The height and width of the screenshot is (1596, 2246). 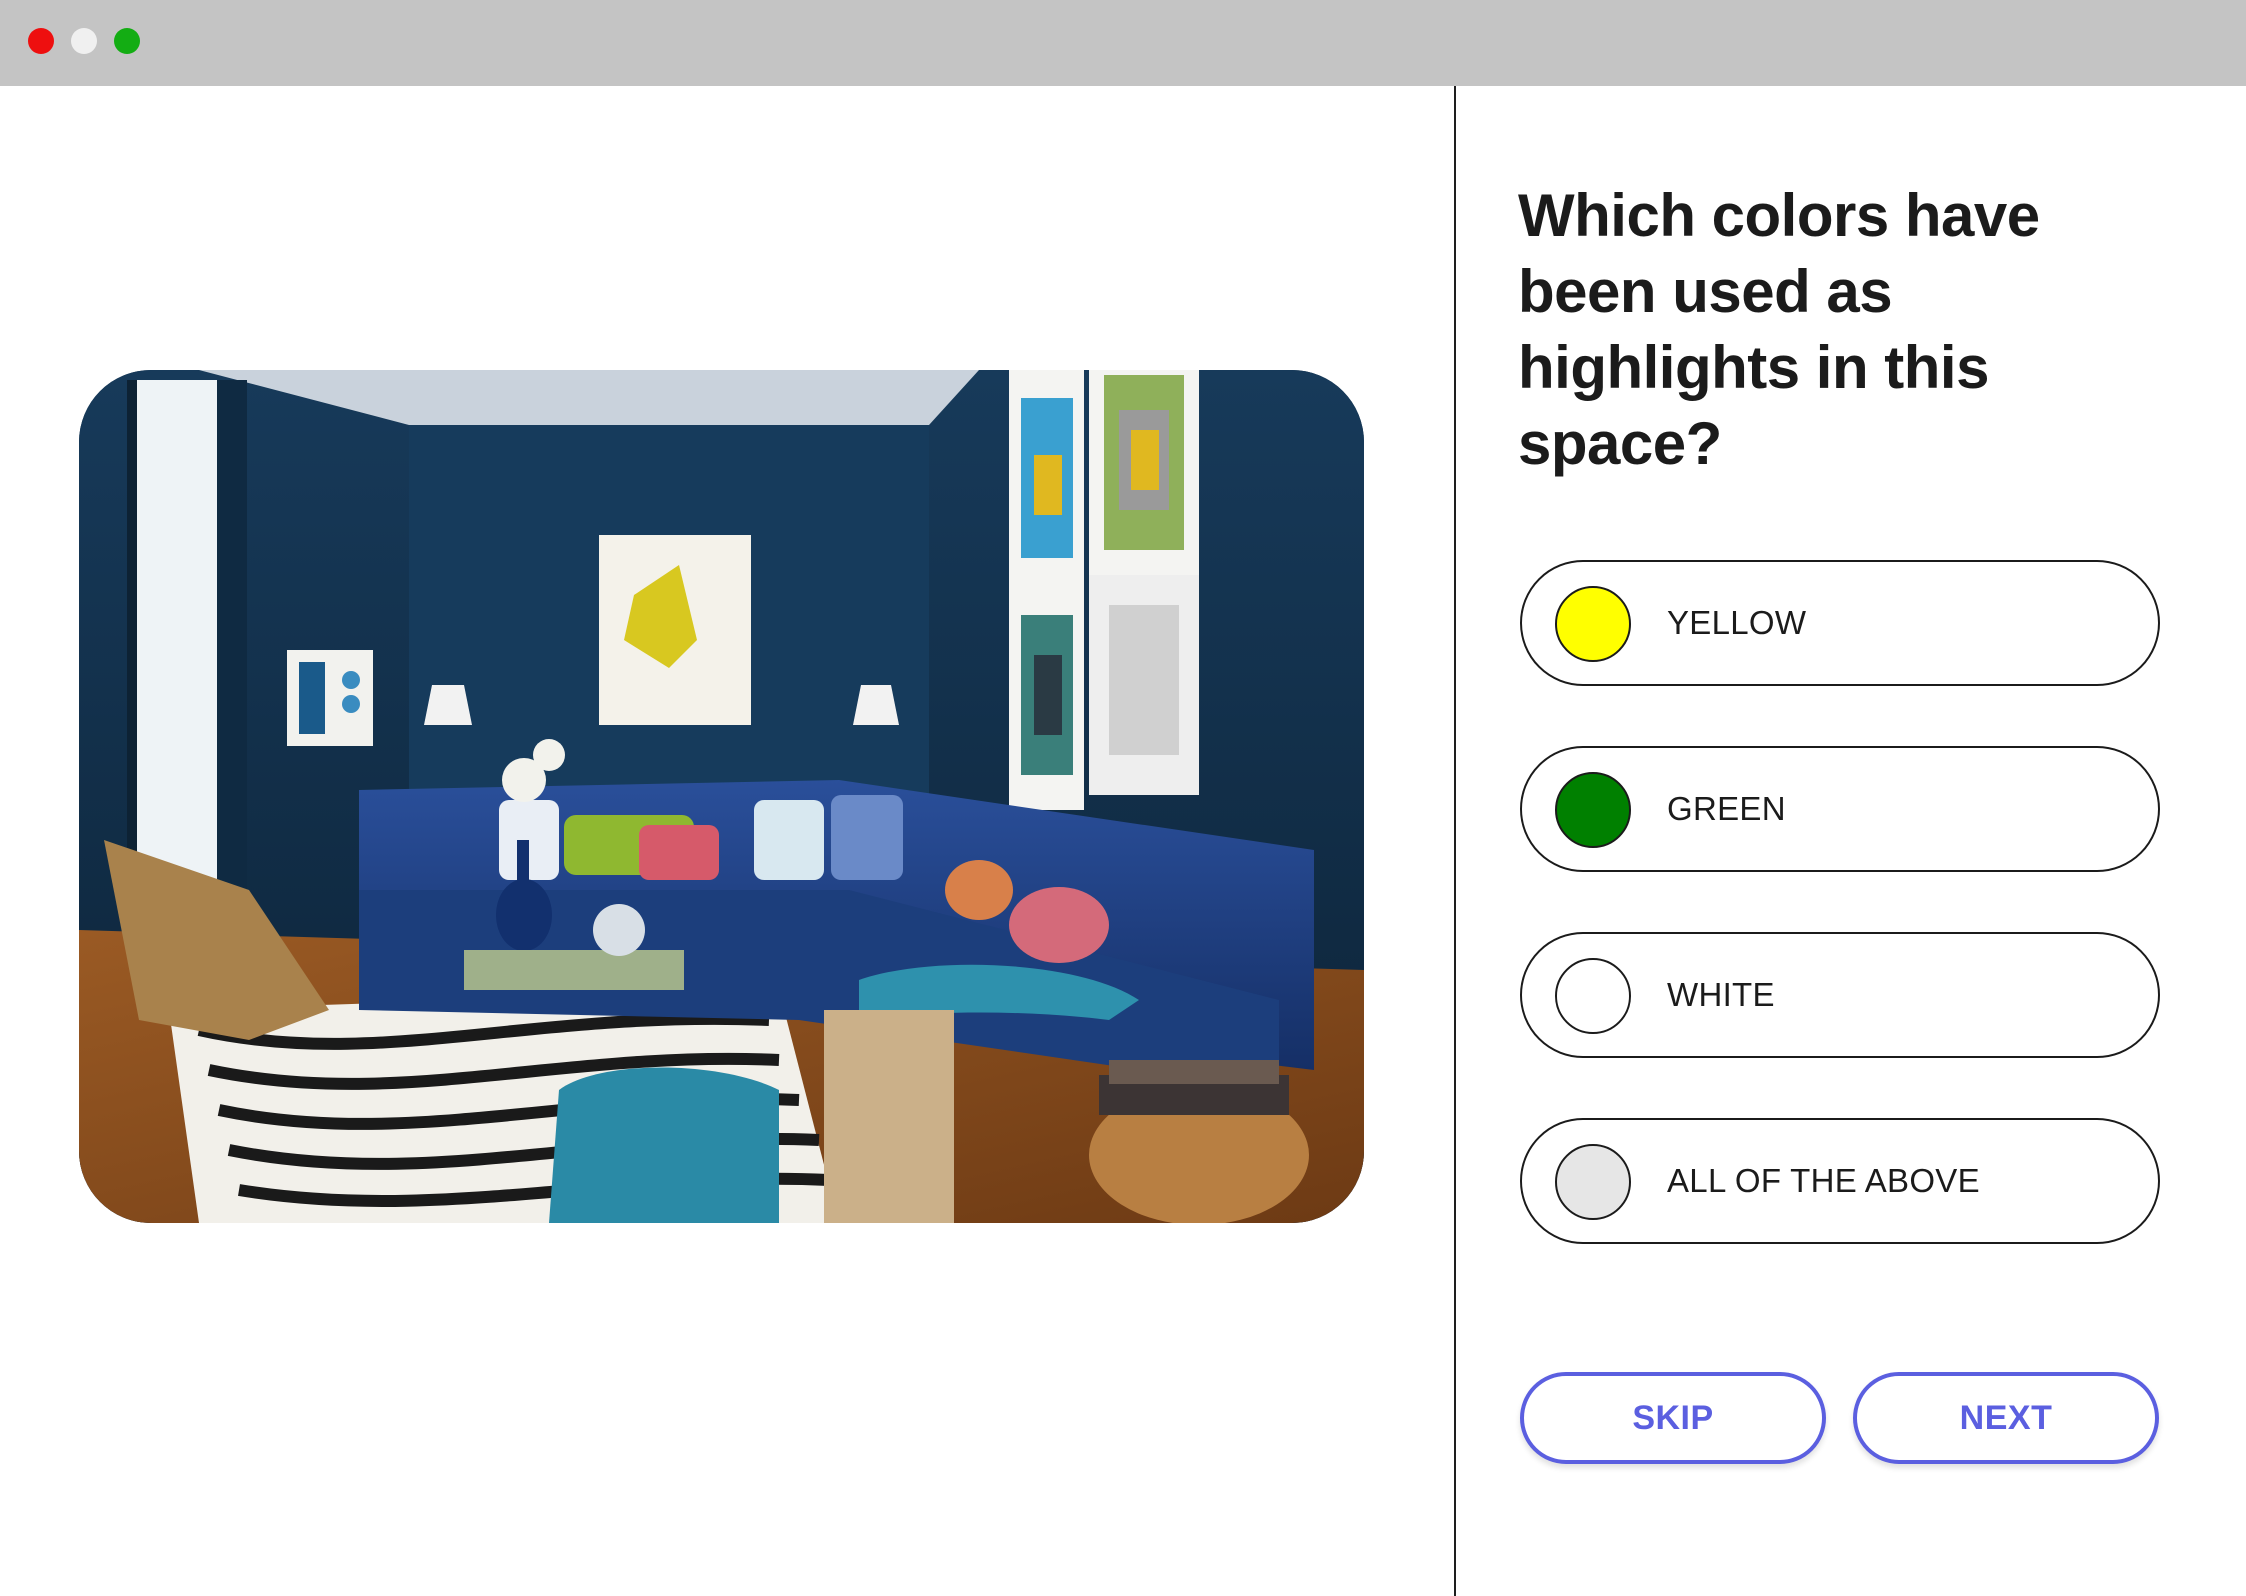 What do you see at coordinates (1593, 1182) in the screenshot?
I see `gray-swatch-icon` at bounding box center [1593, 1182].